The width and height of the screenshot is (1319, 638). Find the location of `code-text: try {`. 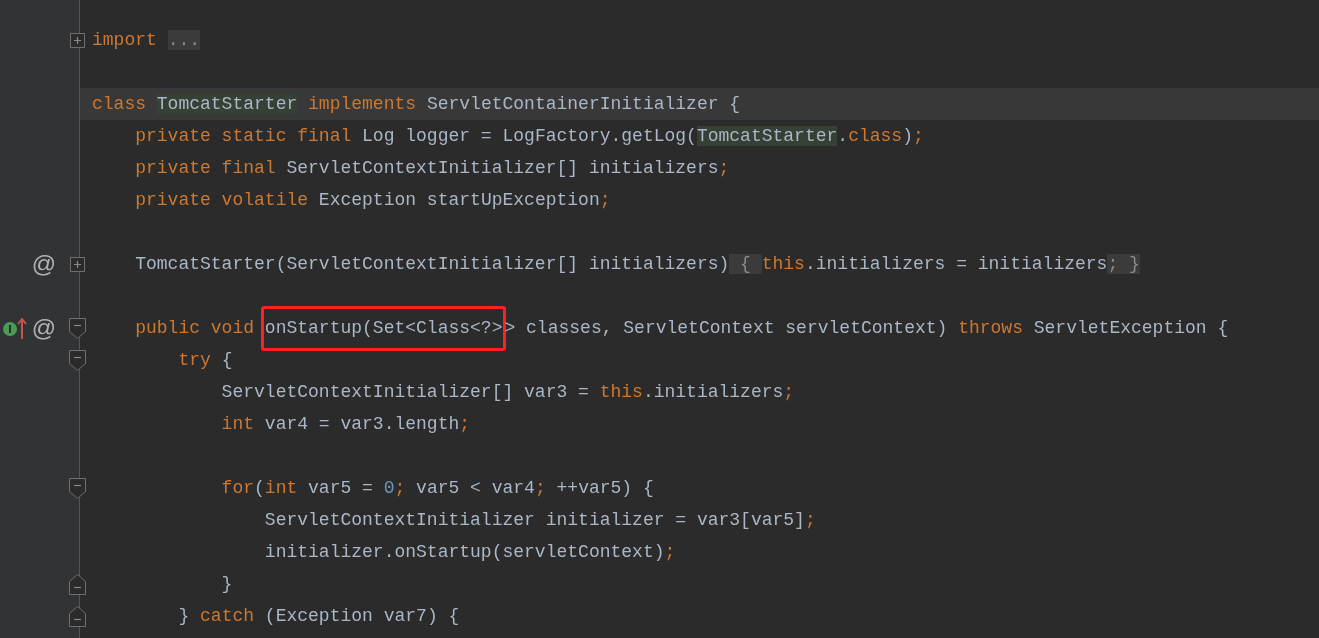

code-text: try { is located at coordinates (205, 360).